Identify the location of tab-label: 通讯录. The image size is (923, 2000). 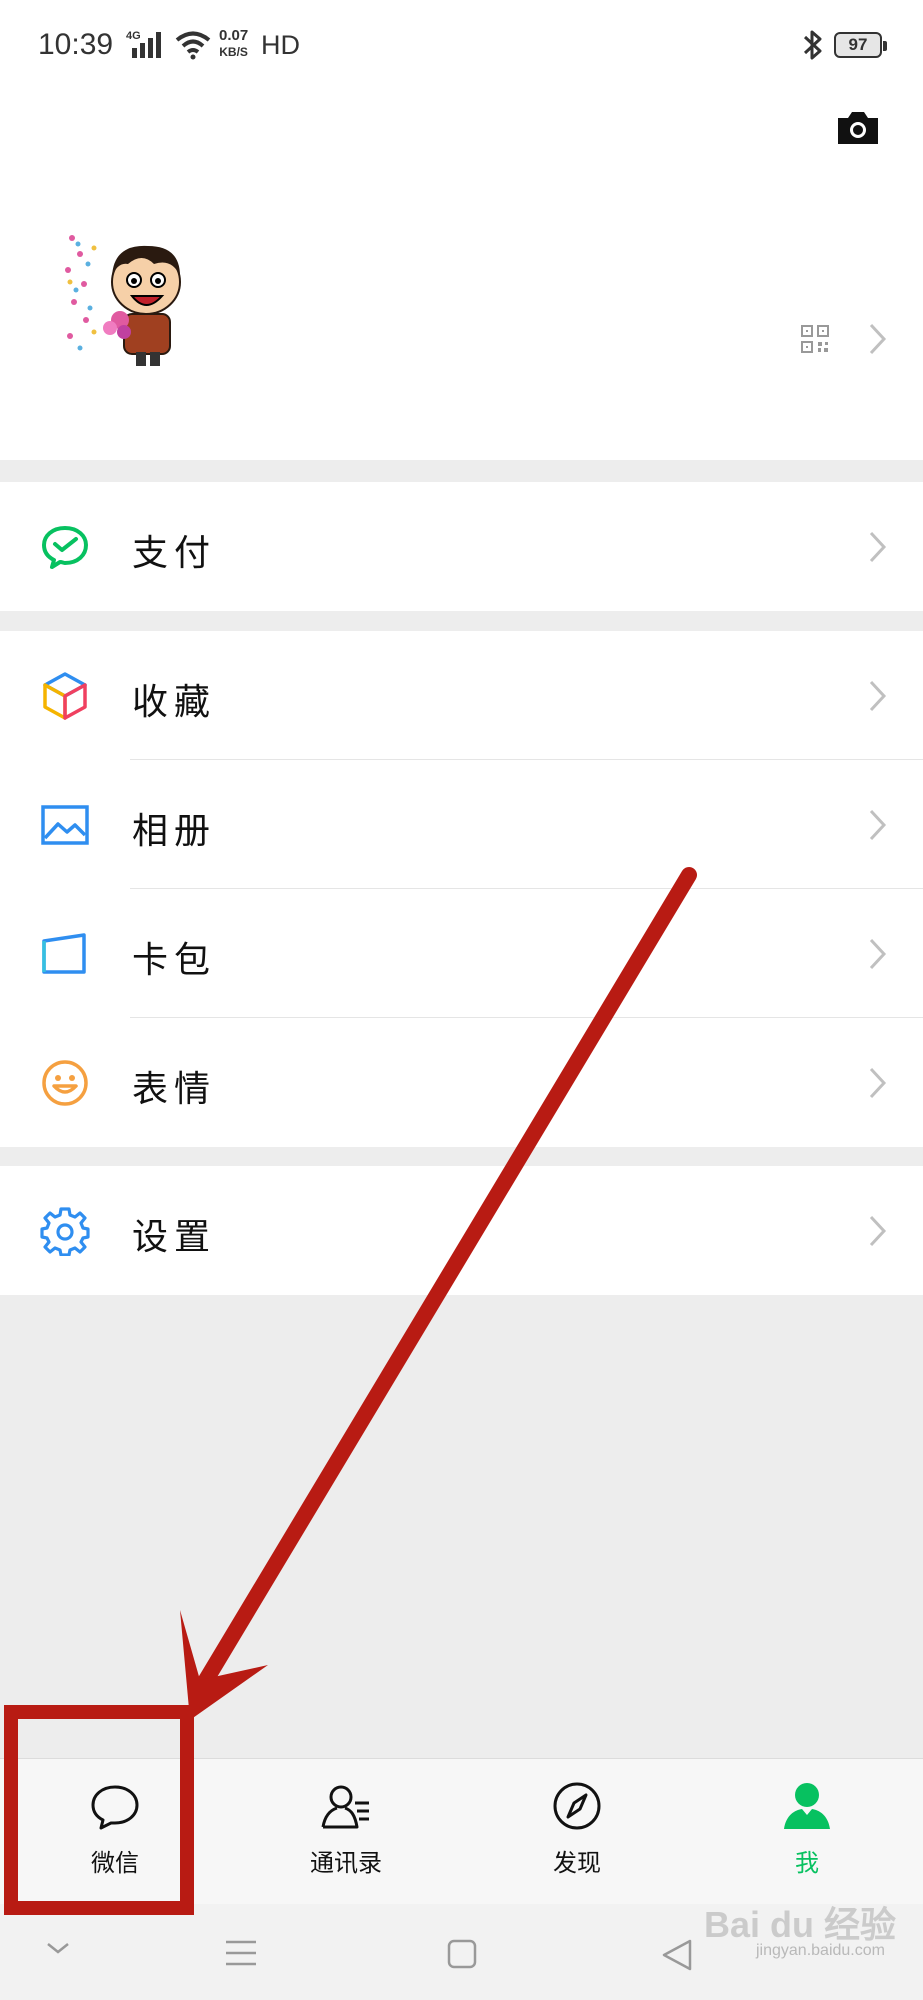
(346, 1863).